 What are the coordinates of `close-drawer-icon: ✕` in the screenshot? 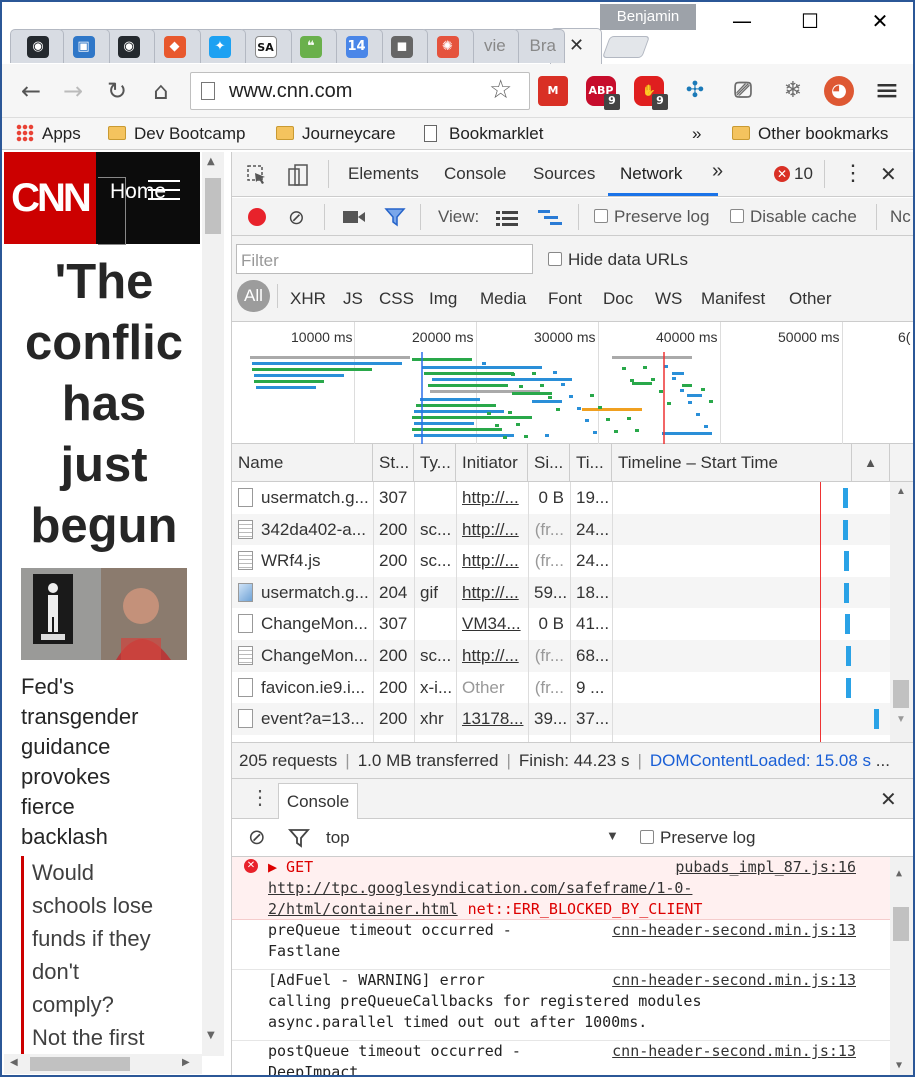 It's located at (888, 799).